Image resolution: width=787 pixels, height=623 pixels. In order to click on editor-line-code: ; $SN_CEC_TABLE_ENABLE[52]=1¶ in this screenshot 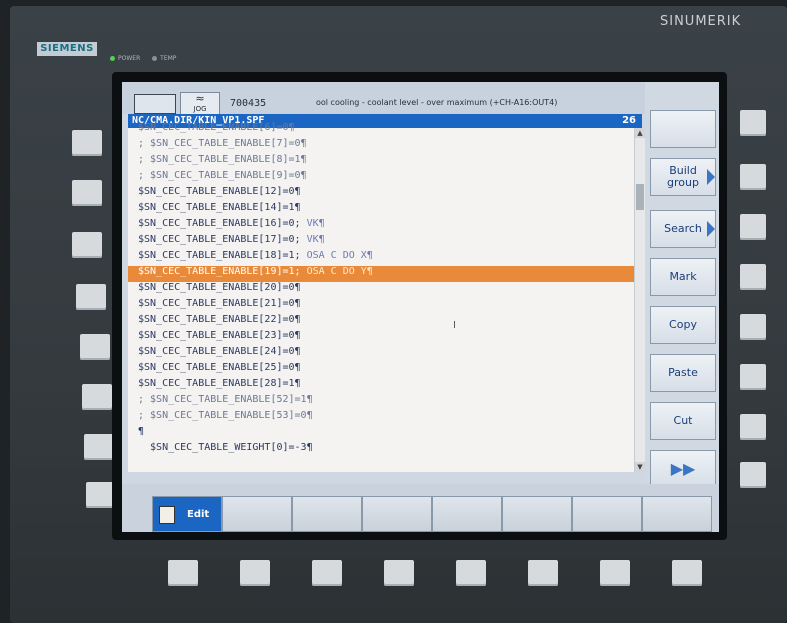, I will do `click(225, 399)`.